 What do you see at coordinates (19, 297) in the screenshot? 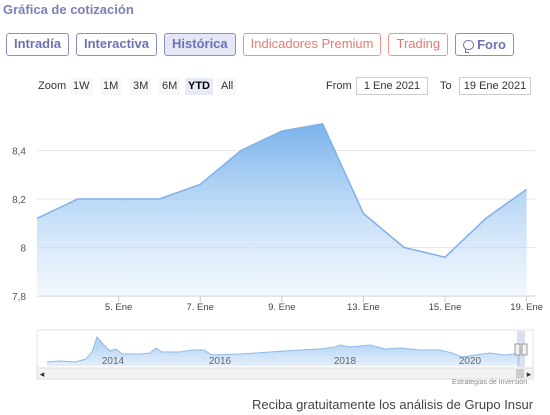
I see `y-tick-label: 7,8` at bounding box center [19, 297].